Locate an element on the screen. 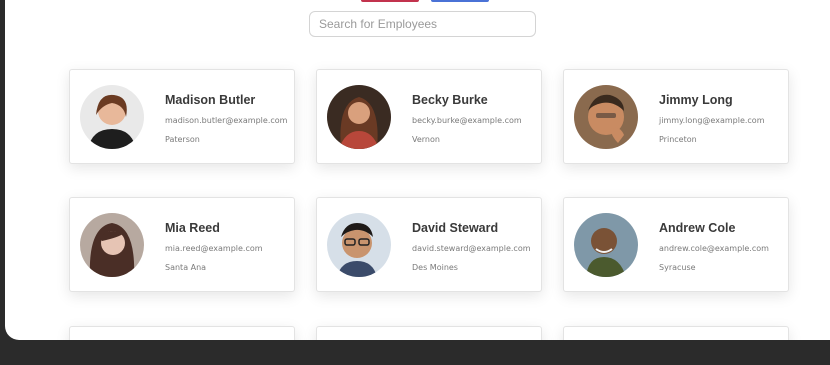 Image resolution: width=830 pixels, height=365 pixels. employee-city: Santa Ana is located at coordinates (186, 267).